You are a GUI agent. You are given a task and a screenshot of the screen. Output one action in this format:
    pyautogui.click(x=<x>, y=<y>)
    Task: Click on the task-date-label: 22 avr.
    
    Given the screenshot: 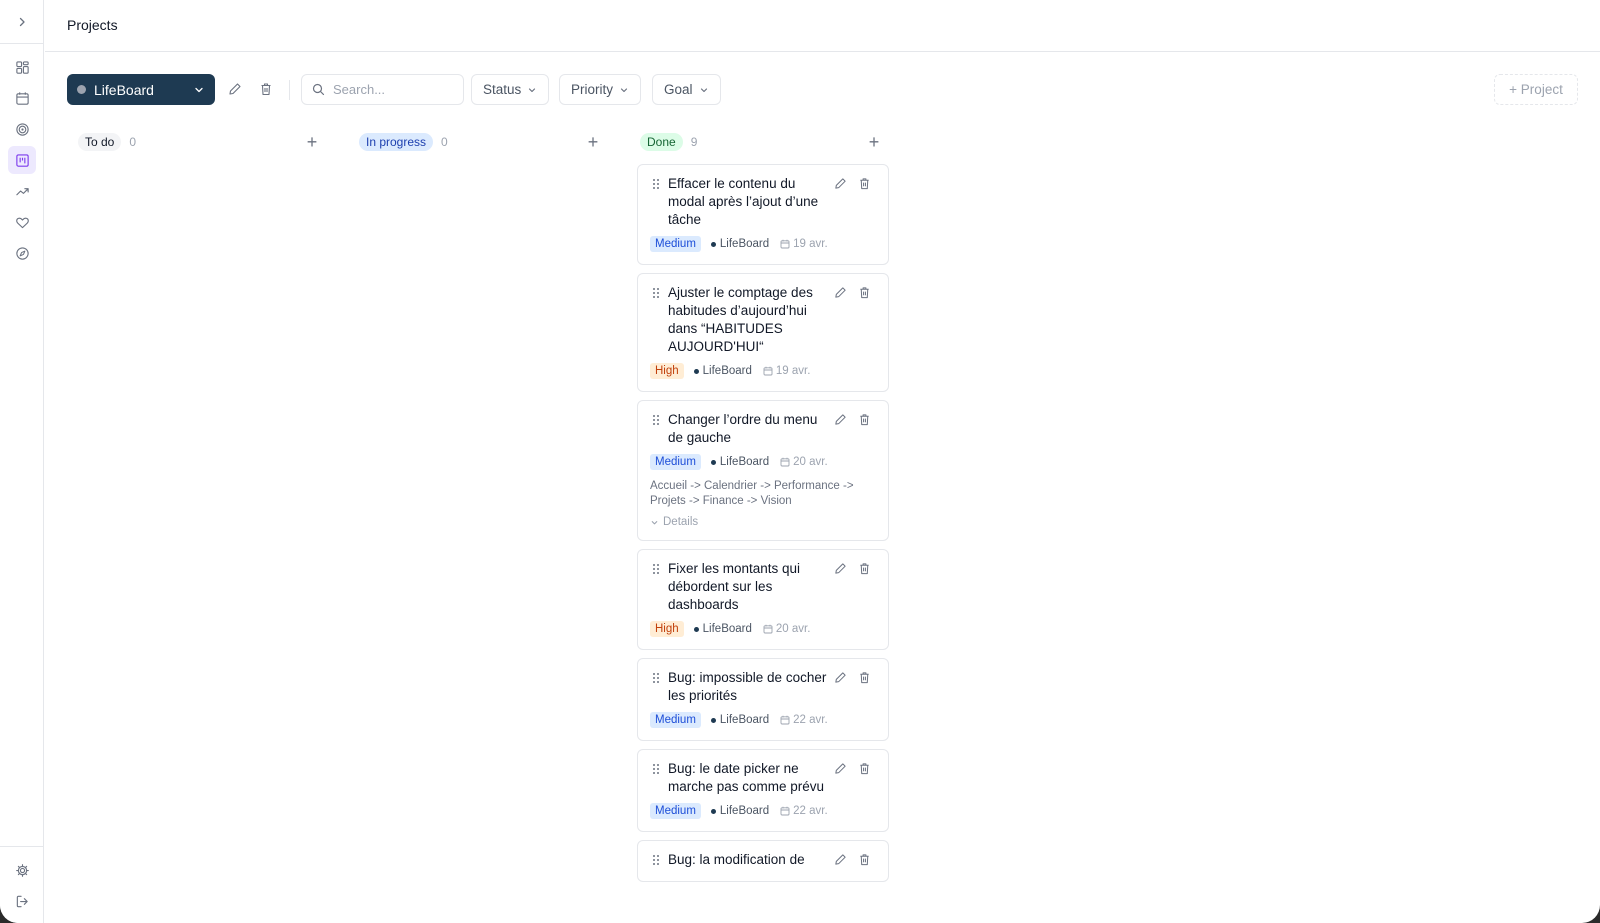 What is the action you would take?
    pyautogui.click(x=810, y=811)
    